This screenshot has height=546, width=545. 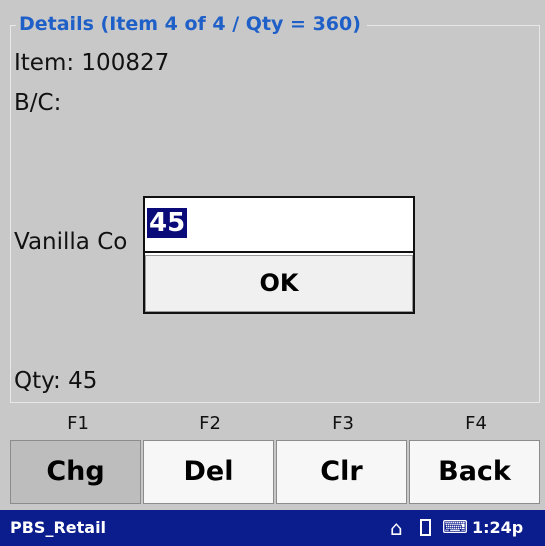 I want to click on f2-label: F2, so click(x=210, y=423).